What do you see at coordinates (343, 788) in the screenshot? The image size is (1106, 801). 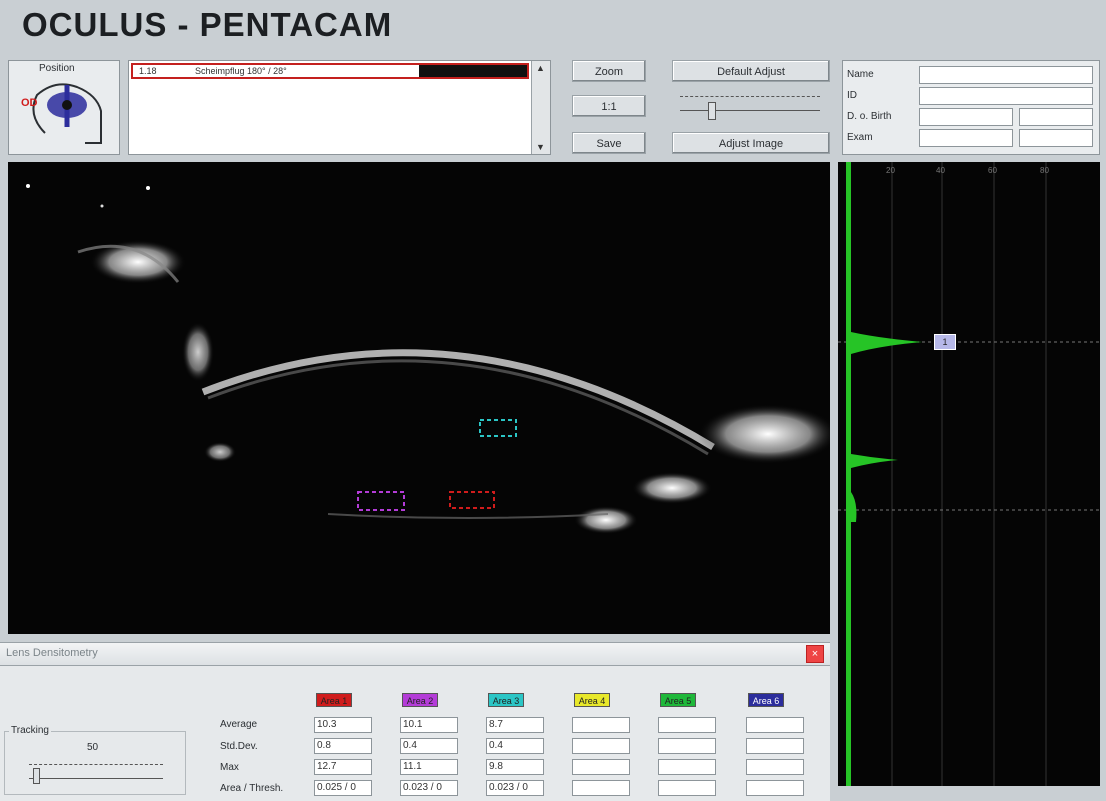 I see `area-1-area-thresh: 0.025 / 0` at bounding box center [343, 788].